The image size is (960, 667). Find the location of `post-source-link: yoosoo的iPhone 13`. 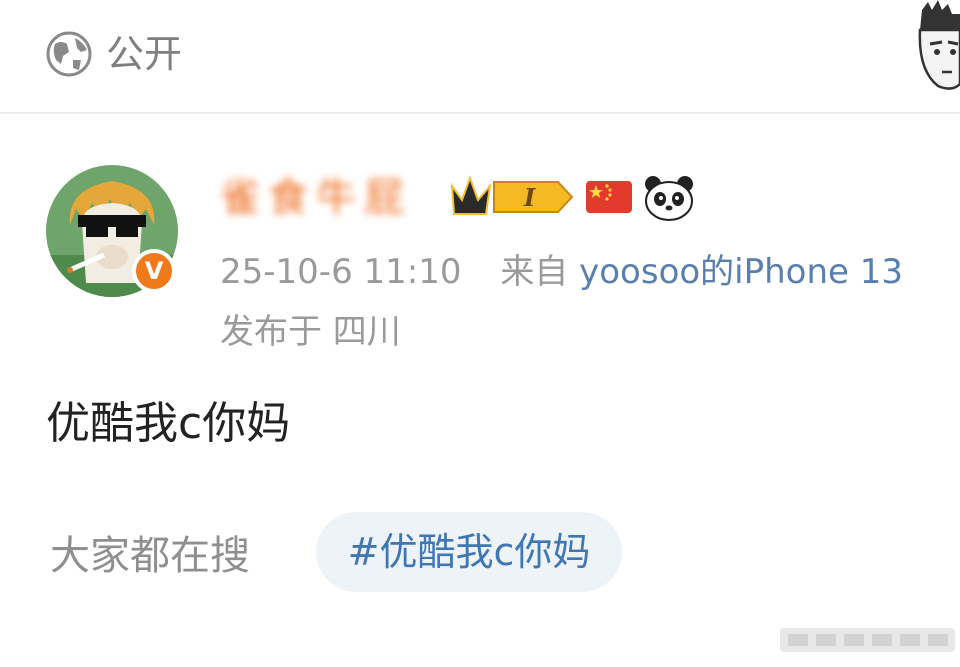

post-source-link: yoosoo的iPhone 13 is located at coordinates (741, 272).